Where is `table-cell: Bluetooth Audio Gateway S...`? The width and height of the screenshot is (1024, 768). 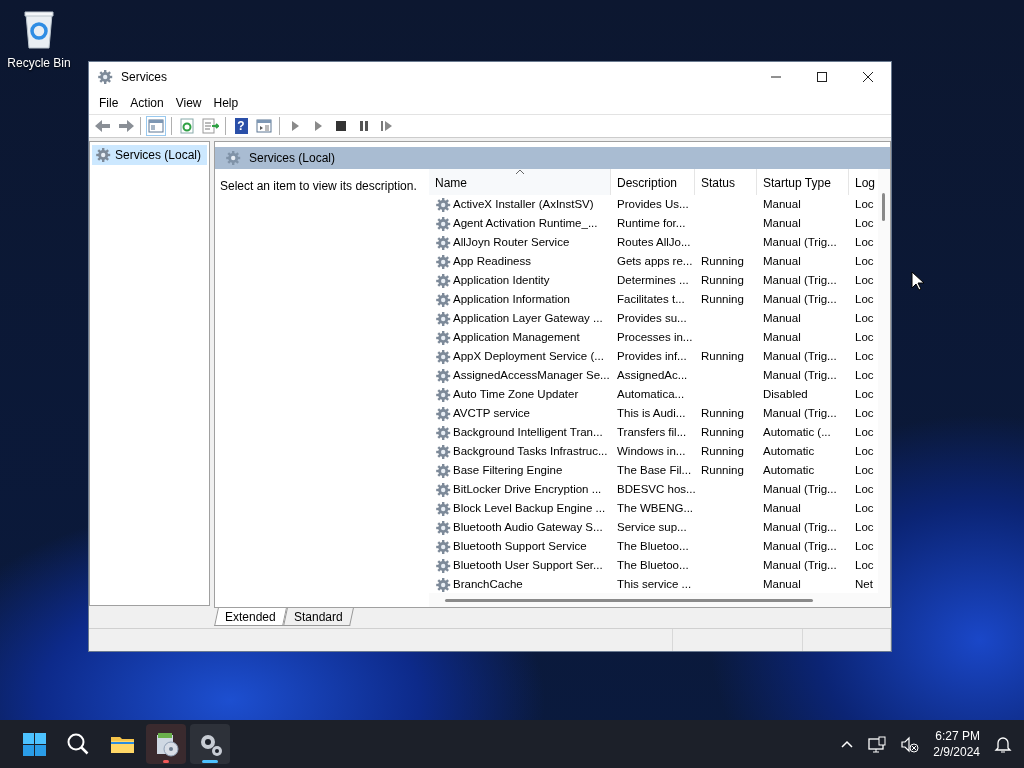 table-cell: Bluetooth Audio Gateway S... is located at coordinates (528, 527).